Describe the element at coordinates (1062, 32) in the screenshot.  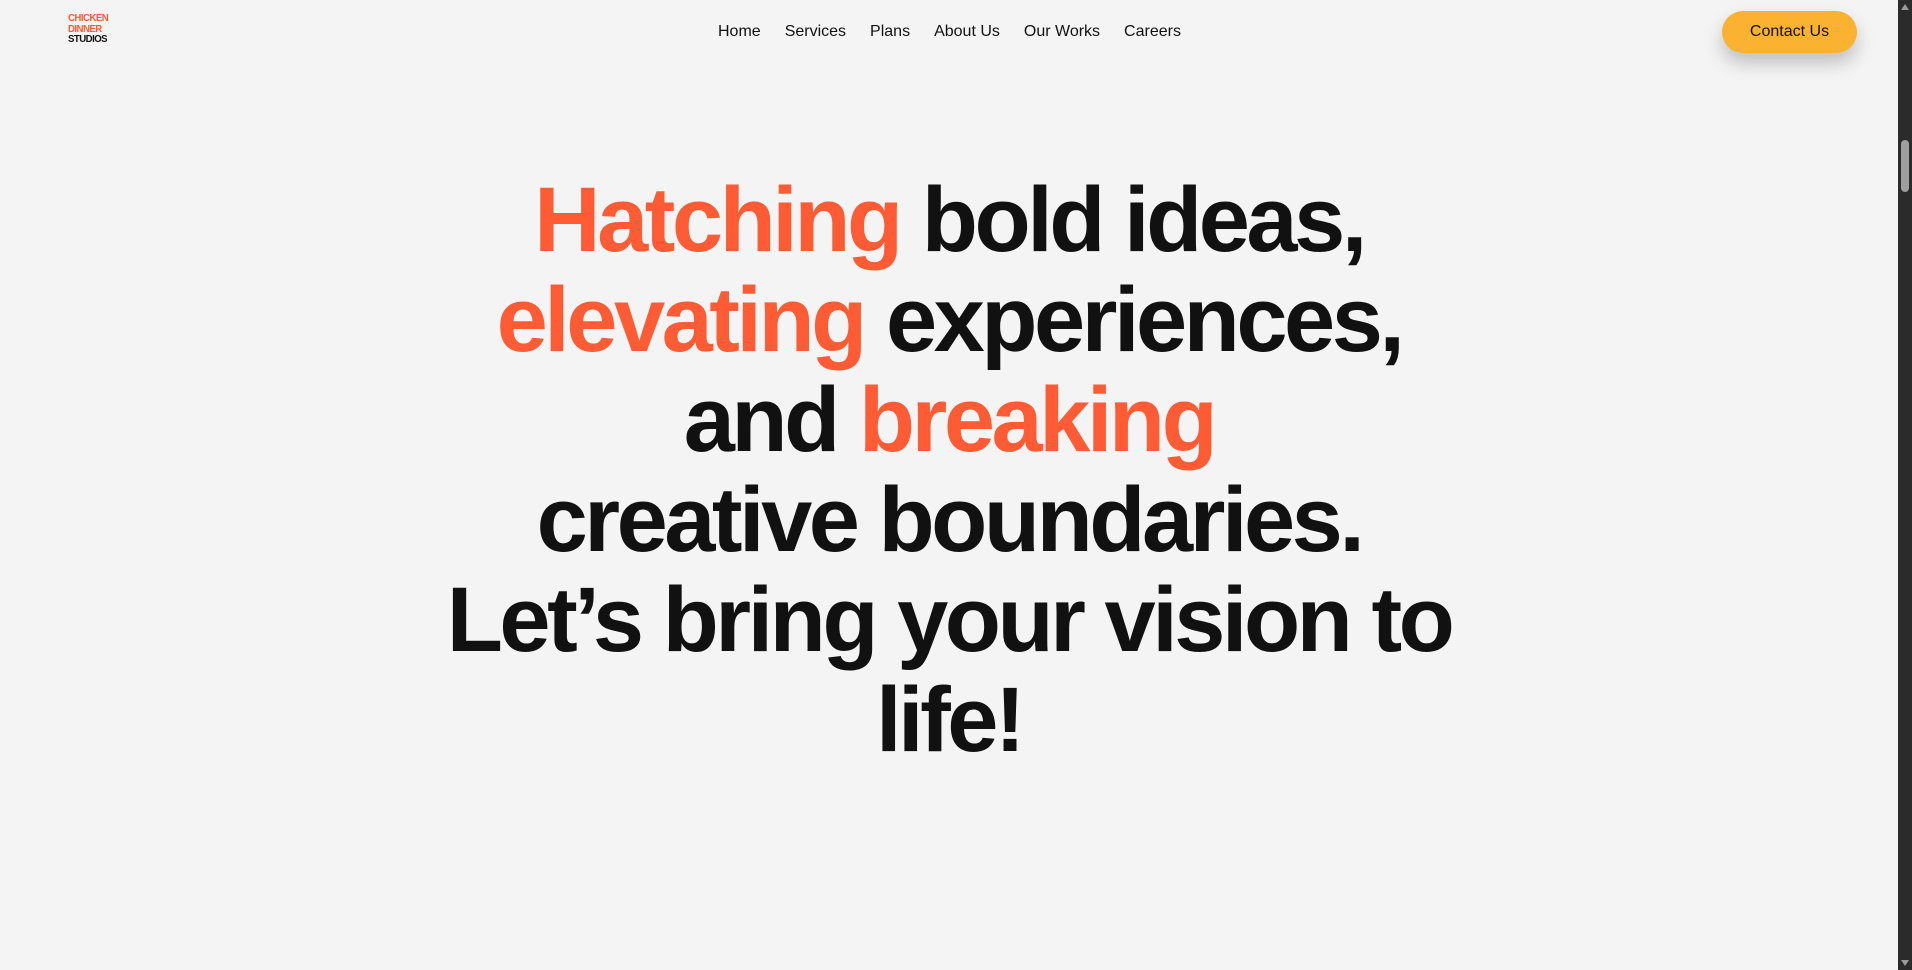
I see `nav-item-our-works: Our Works` at that location.